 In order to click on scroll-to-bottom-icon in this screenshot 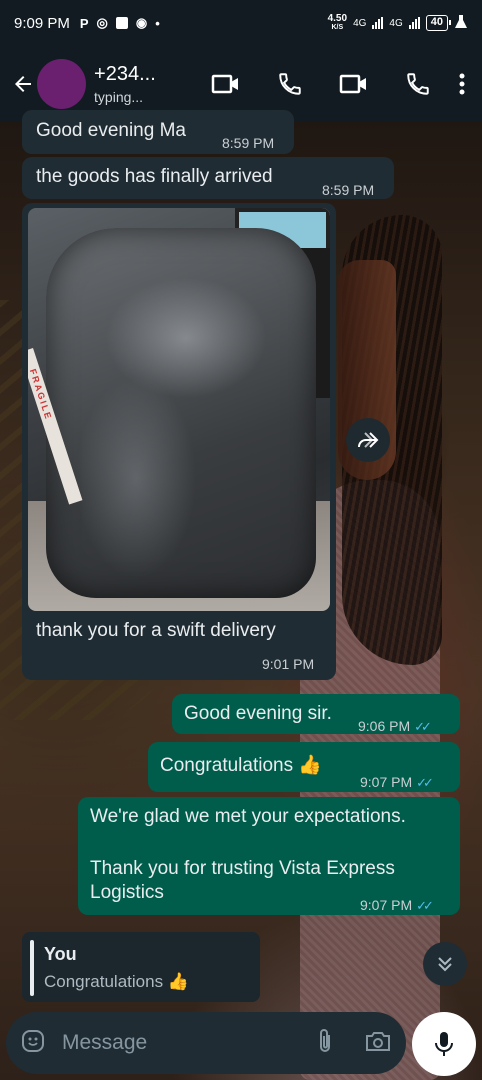, I will do `click(445, 964)`.